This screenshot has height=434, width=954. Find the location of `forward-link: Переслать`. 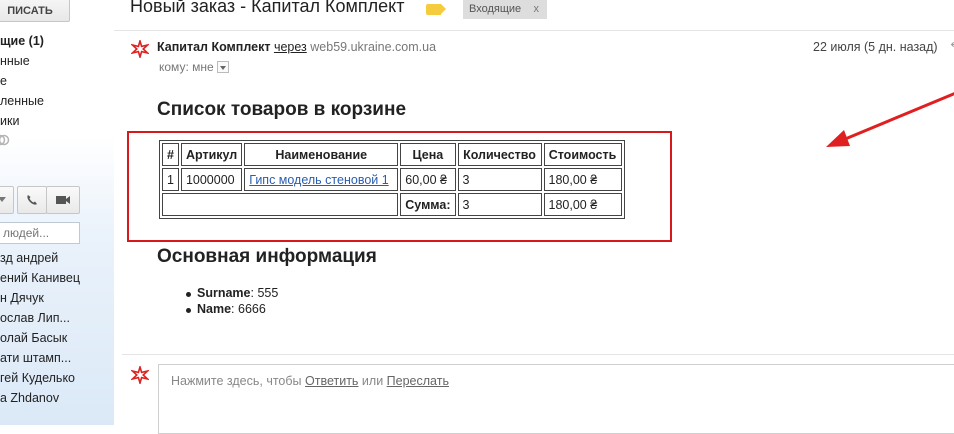

forward-link: Переслать is located at coordinates (418, 381).